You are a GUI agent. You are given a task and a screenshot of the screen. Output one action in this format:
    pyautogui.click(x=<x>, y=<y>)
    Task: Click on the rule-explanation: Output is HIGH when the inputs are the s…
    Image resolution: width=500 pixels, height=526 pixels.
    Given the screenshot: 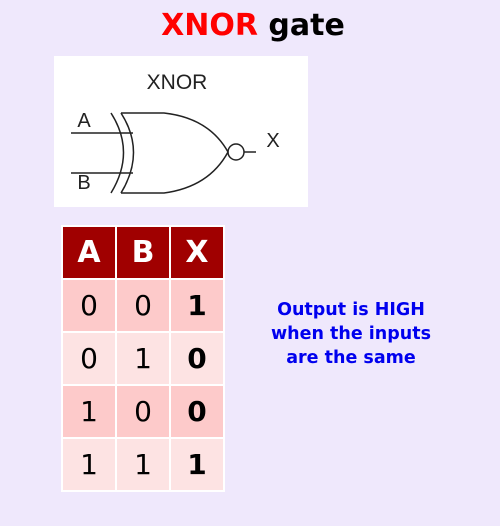 What is the action you would take?
    pyautogui.click(x=351, y=334)
    